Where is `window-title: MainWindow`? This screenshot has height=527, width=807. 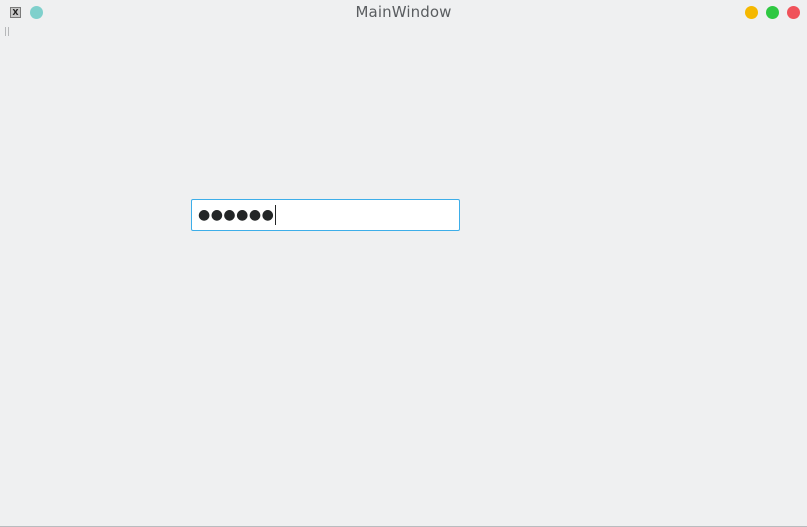
window-title: MainWindow is located at coordinates (403, 12).